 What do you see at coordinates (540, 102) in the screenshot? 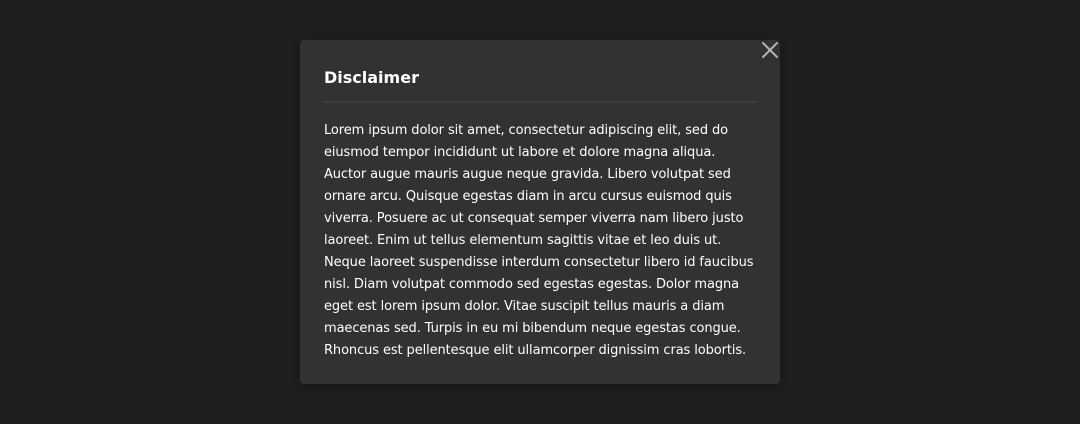
I see `dialog-divider` at bounding box center [540, 102].